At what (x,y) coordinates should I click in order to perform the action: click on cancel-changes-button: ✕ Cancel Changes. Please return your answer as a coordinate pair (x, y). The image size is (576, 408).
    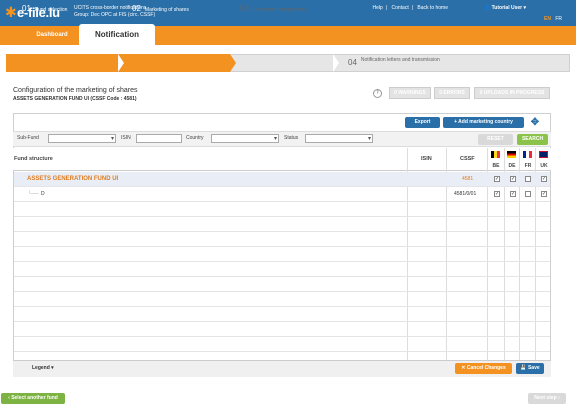
    Looking at the image, I should click on (483, 368).